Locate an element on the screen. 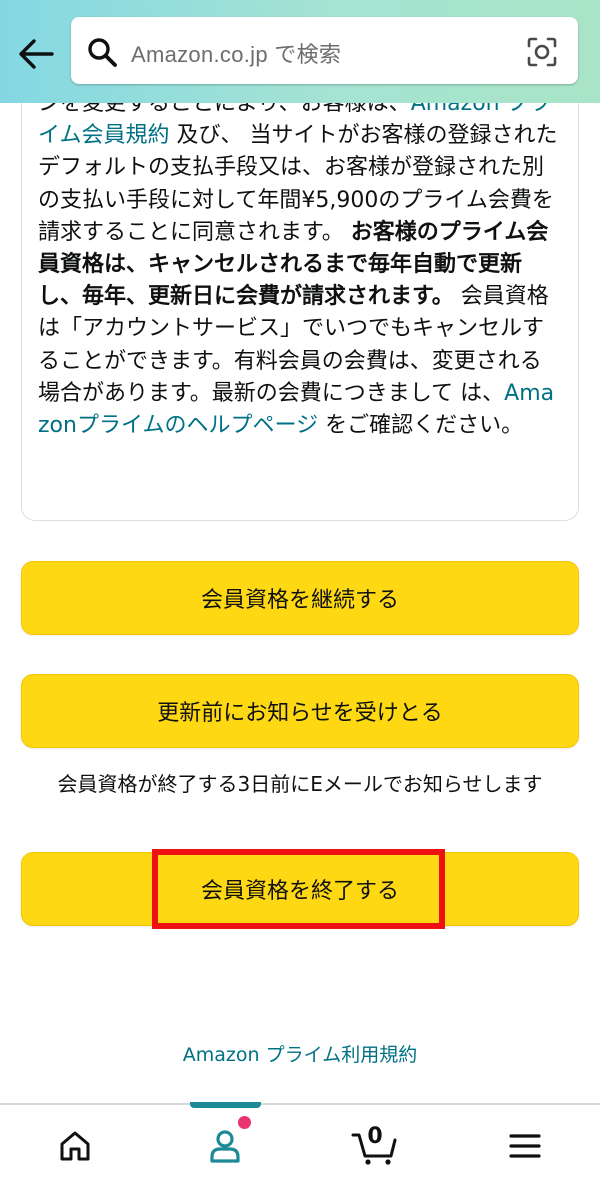  notification-dot is located at coordinates (244, 1122).